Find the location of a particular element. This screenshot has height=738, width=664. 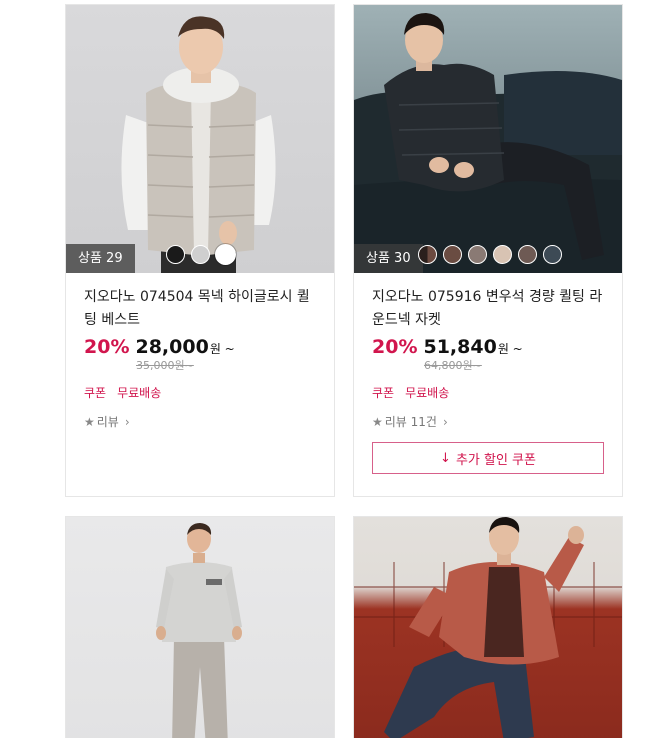

review-label: 리뷰 11건 is located at coordinates (410, 422).